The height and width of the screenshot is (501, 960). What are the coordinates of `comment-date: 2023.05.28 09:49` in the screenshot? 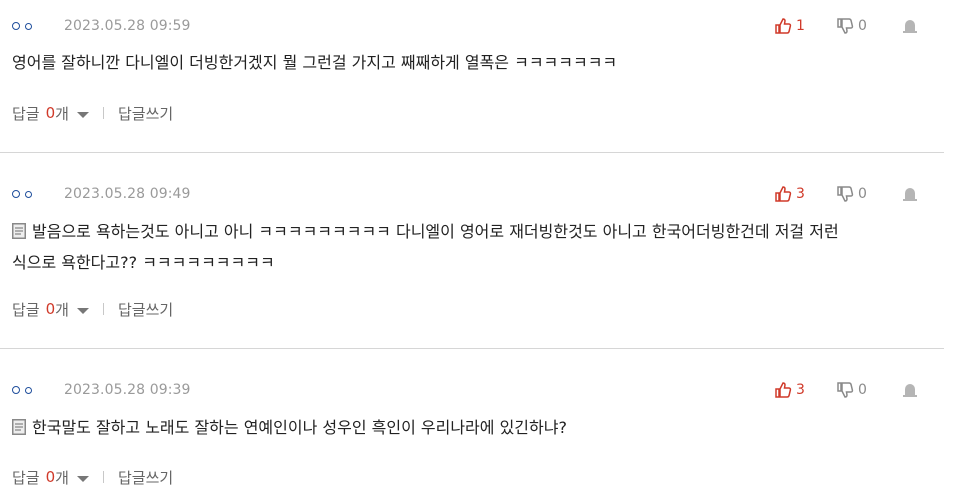 It's located at (127, 194).